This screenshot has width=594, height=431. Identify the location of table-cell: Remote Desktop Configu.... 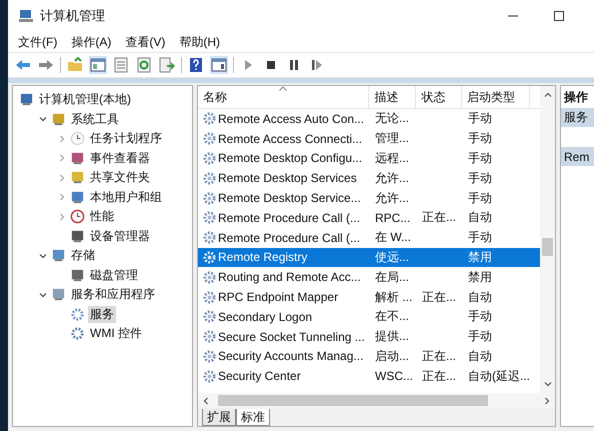
(290, 158).